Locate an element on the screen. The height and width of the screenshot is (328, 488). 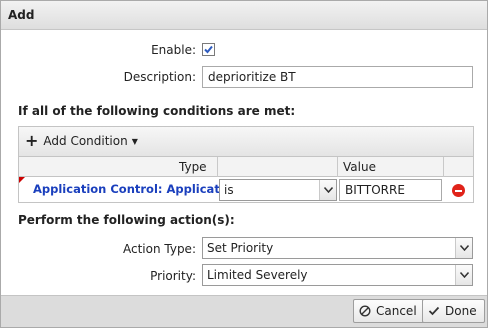
priority-label: Priority: is located at coordinates (173, 276).